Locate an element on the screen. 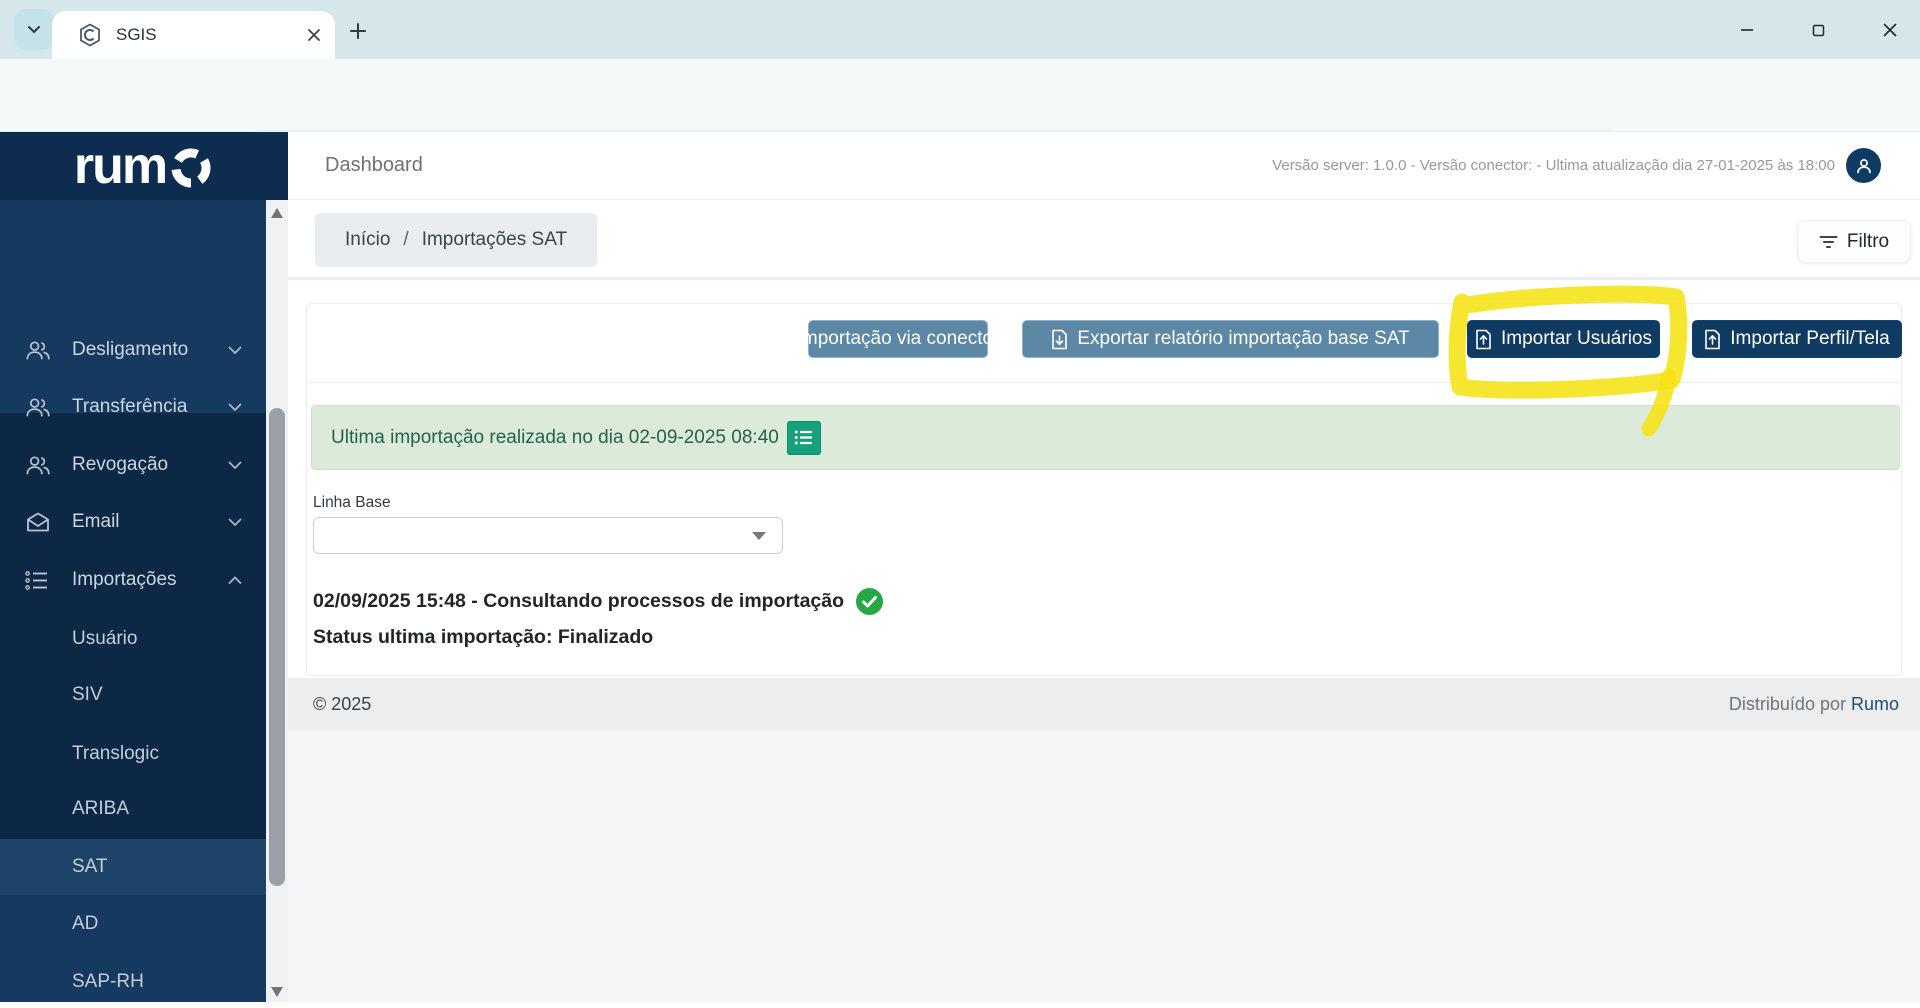  rumo-link: Rumo is located at coordinates (1875, 704).